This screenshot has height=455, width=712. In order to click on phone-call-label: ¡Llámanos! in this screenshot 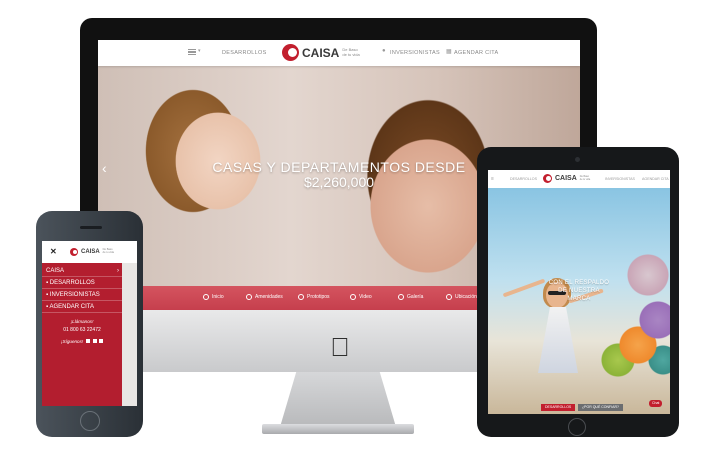, I will do `click(82, 321)`.